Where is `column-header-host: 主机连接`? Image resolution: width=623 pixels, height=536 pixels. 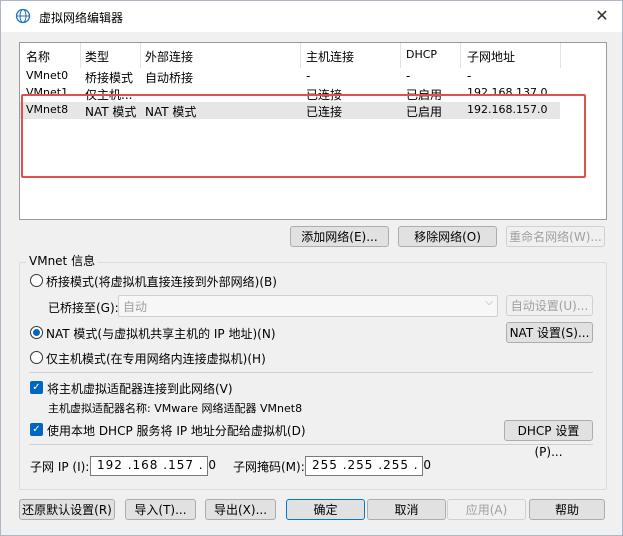 column-header-host: 主机连接 is located at coordinates (330, 56).